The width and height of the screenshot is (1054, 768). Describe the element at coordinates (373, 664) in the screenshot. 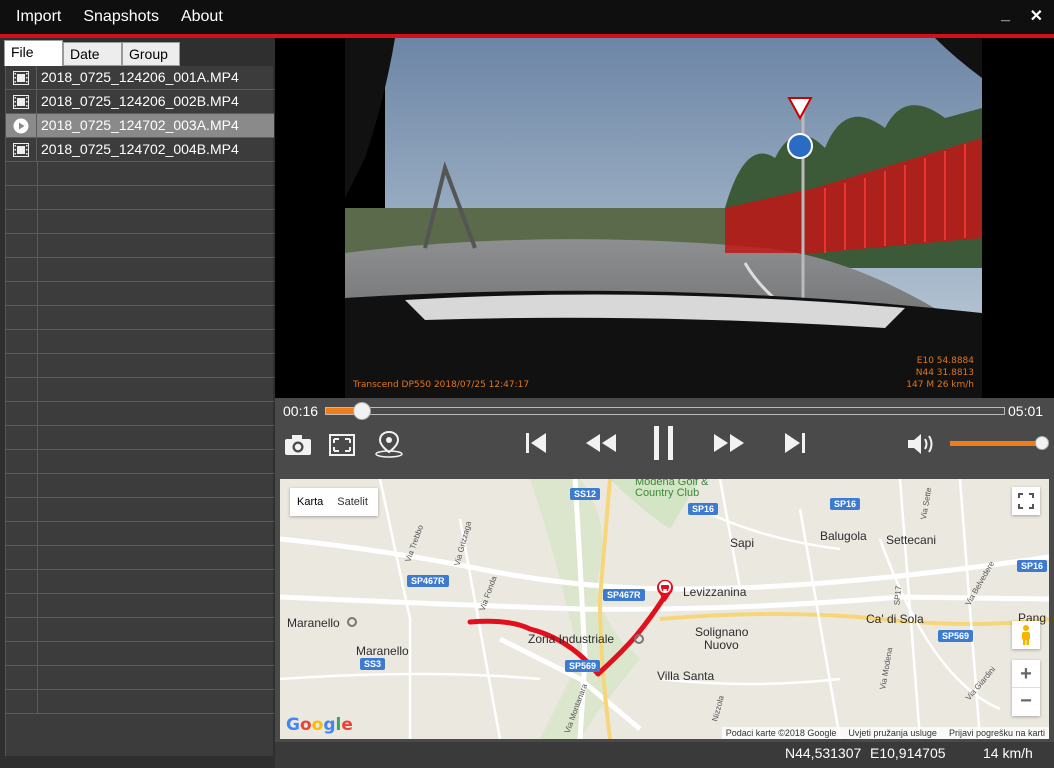

I see `road-shield: SS3` at that location.